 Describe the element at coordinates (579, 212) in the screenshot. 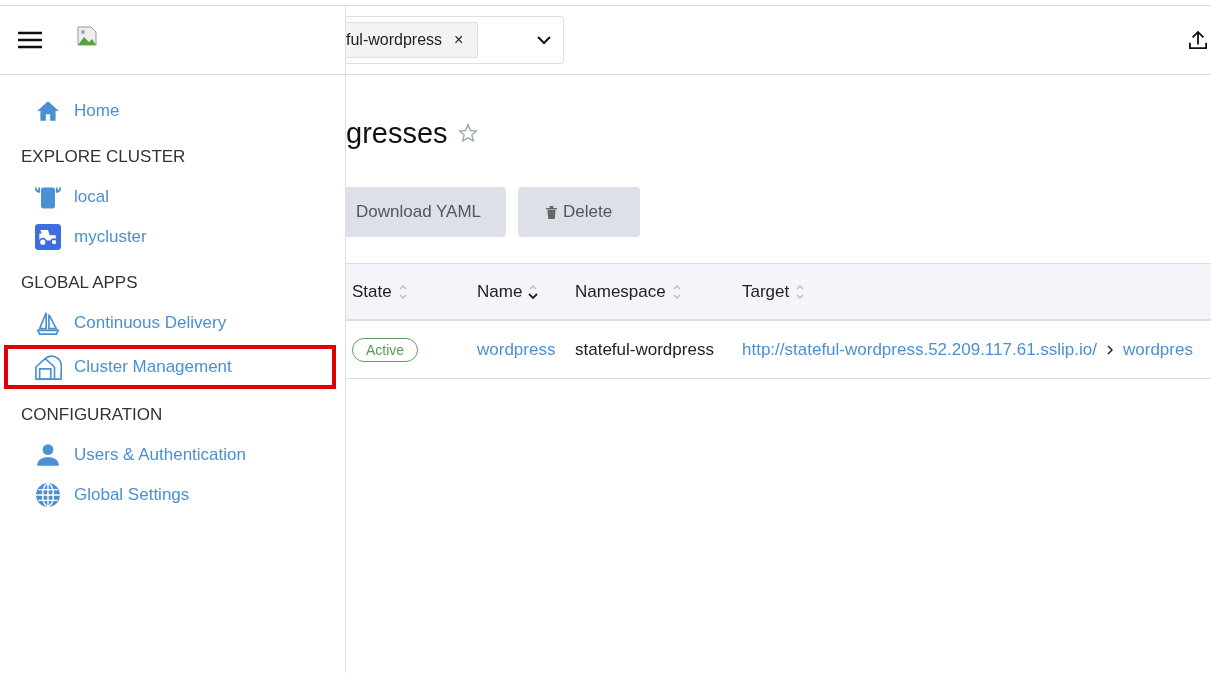

I see `delete-button: Delete` at that location.